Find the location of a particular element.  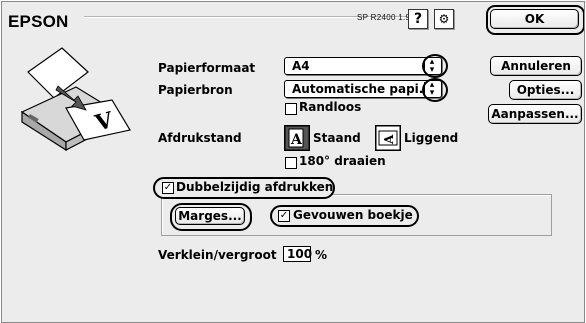

paper-source-label: Papierbron is located at coordinates (195, 90).